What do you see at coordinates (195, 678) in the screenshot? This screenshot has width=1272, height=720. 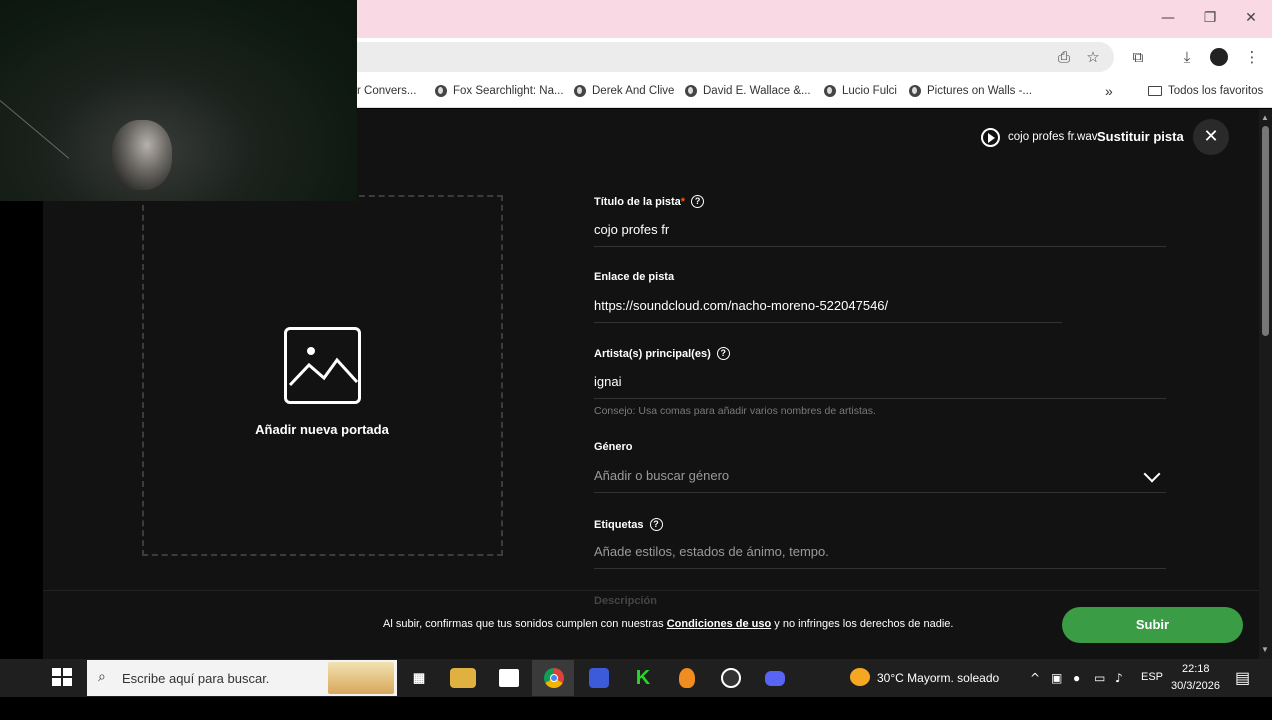 I see `taskbar-search-placeholder: Escribe aquí para buscar.` at bounding box center [195, 678].